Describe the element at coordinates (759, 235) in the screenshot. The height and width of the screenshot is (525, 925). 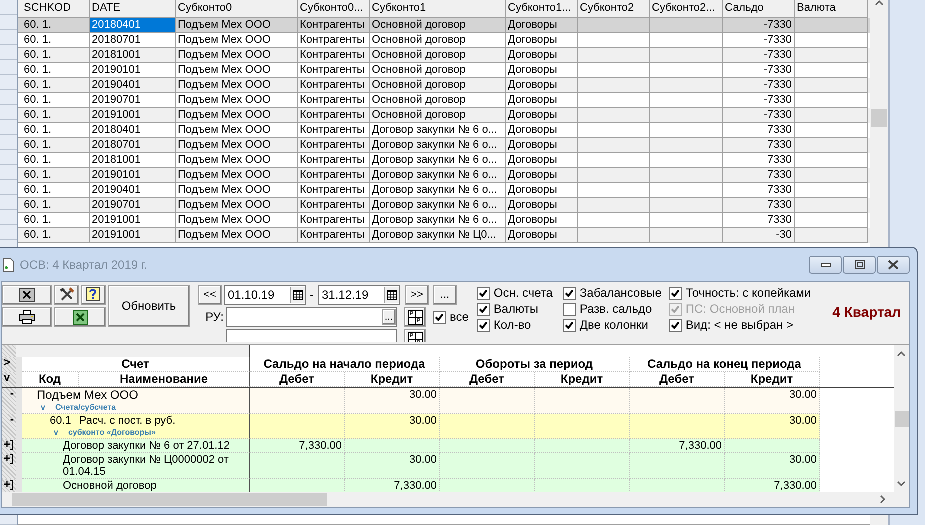
I see `grid-cell: -30` at that location.